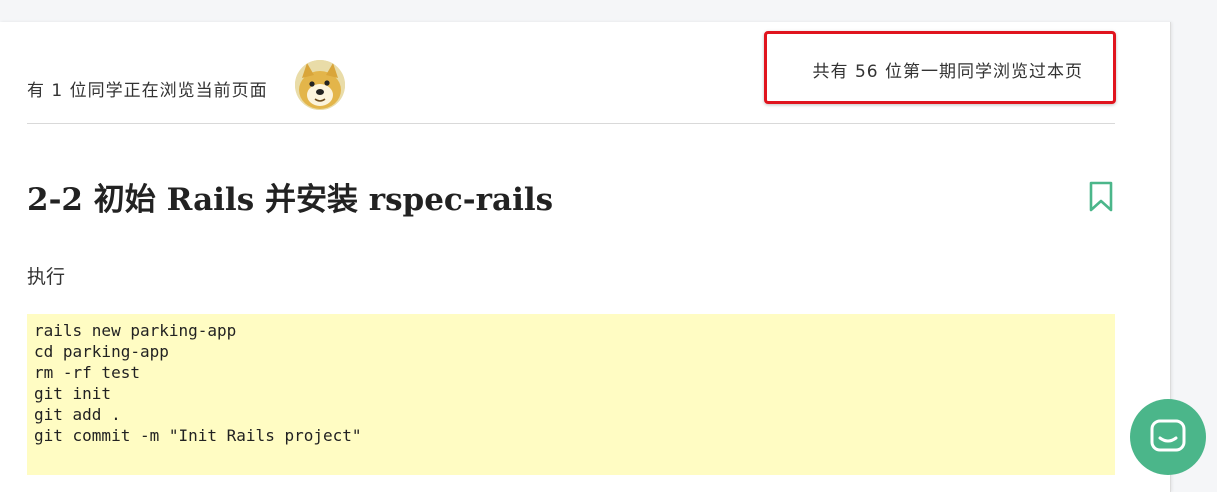 The height and width of the screenshot is (492, 1217). I want to click on doge-avatar-icon, so click(320, 85).